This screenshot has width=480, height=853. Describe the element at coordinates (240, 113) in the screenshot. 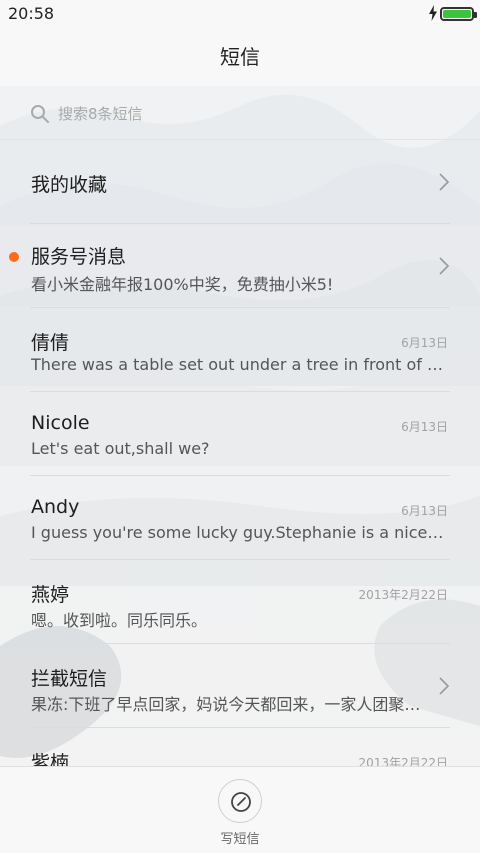

I see `search-bar: 搜索8条短信` at that location.